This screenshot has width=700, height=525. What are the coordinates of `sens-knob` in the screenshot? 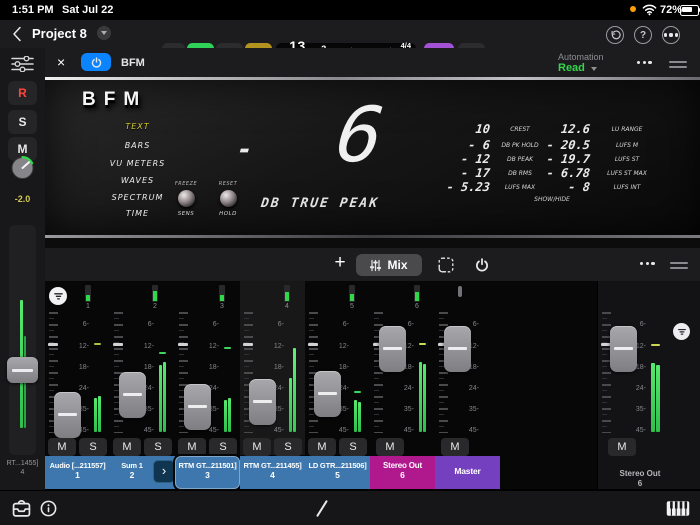 It's located at (186, 198).